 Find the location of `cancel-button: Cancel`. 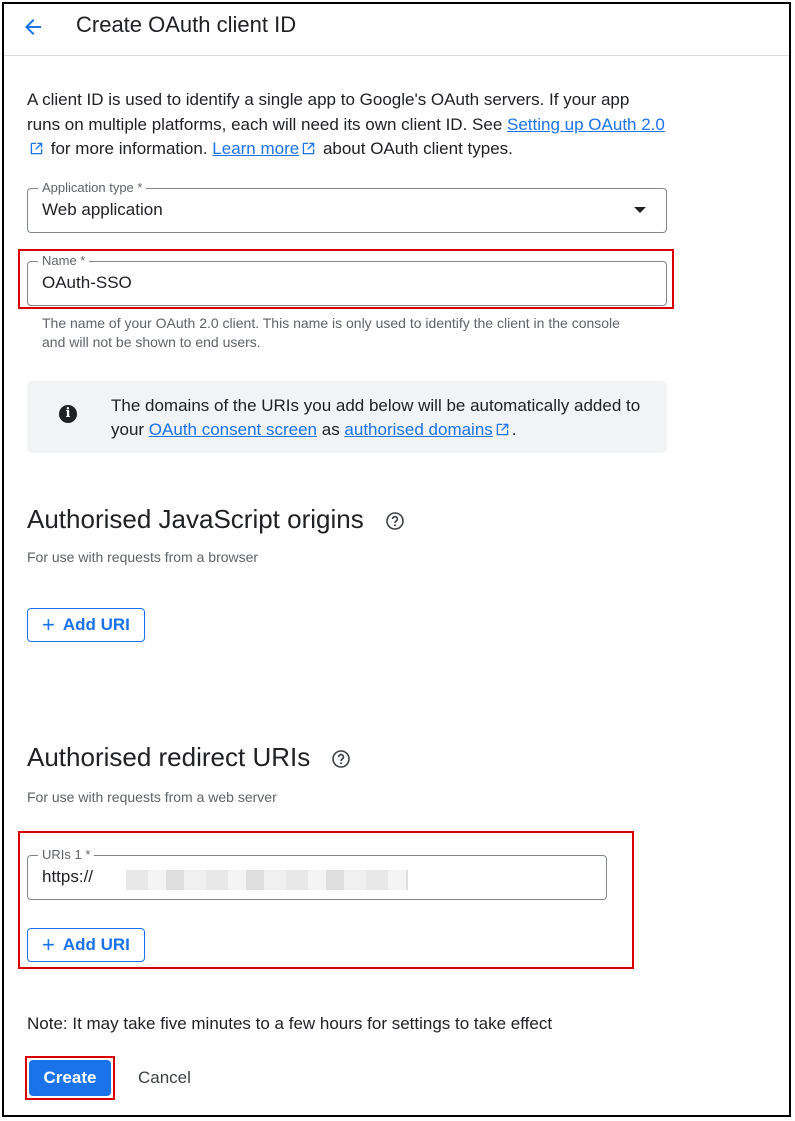

cancel-button: Cancel is located at coordinates (164, 1078).